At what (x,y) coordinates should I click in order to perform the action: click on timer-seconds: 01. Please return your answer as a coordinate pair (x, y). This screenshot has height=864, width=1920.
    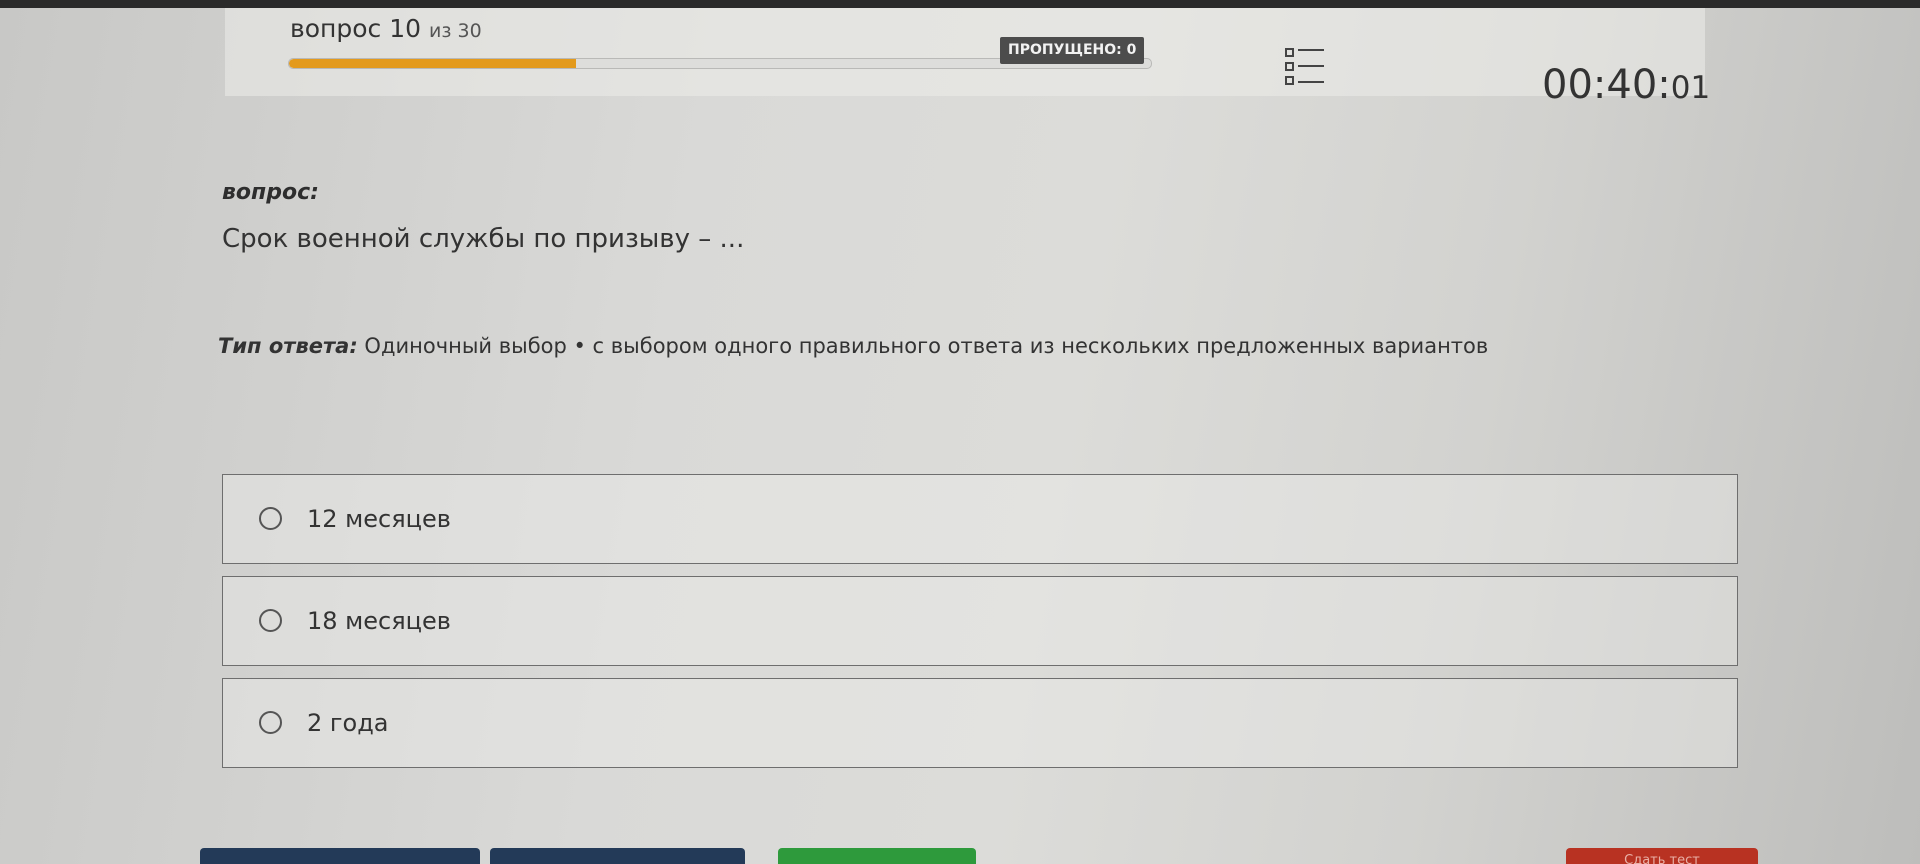
    Looking at the image, I should click on (1690, 88).